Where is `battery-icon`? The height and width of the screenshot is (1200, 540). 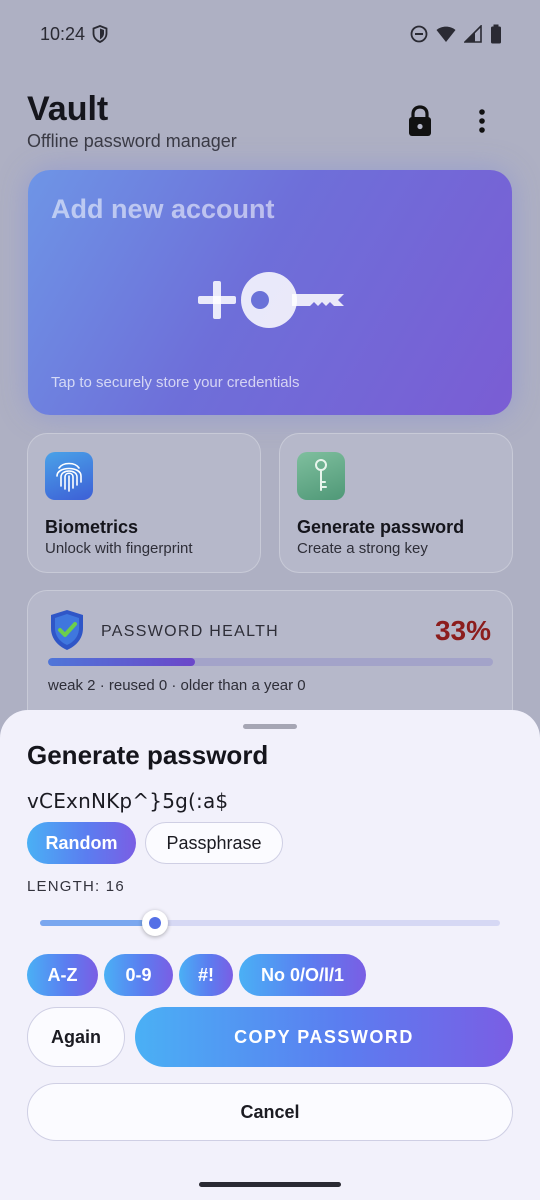
battery-icon is located at coordinates (496, 34).